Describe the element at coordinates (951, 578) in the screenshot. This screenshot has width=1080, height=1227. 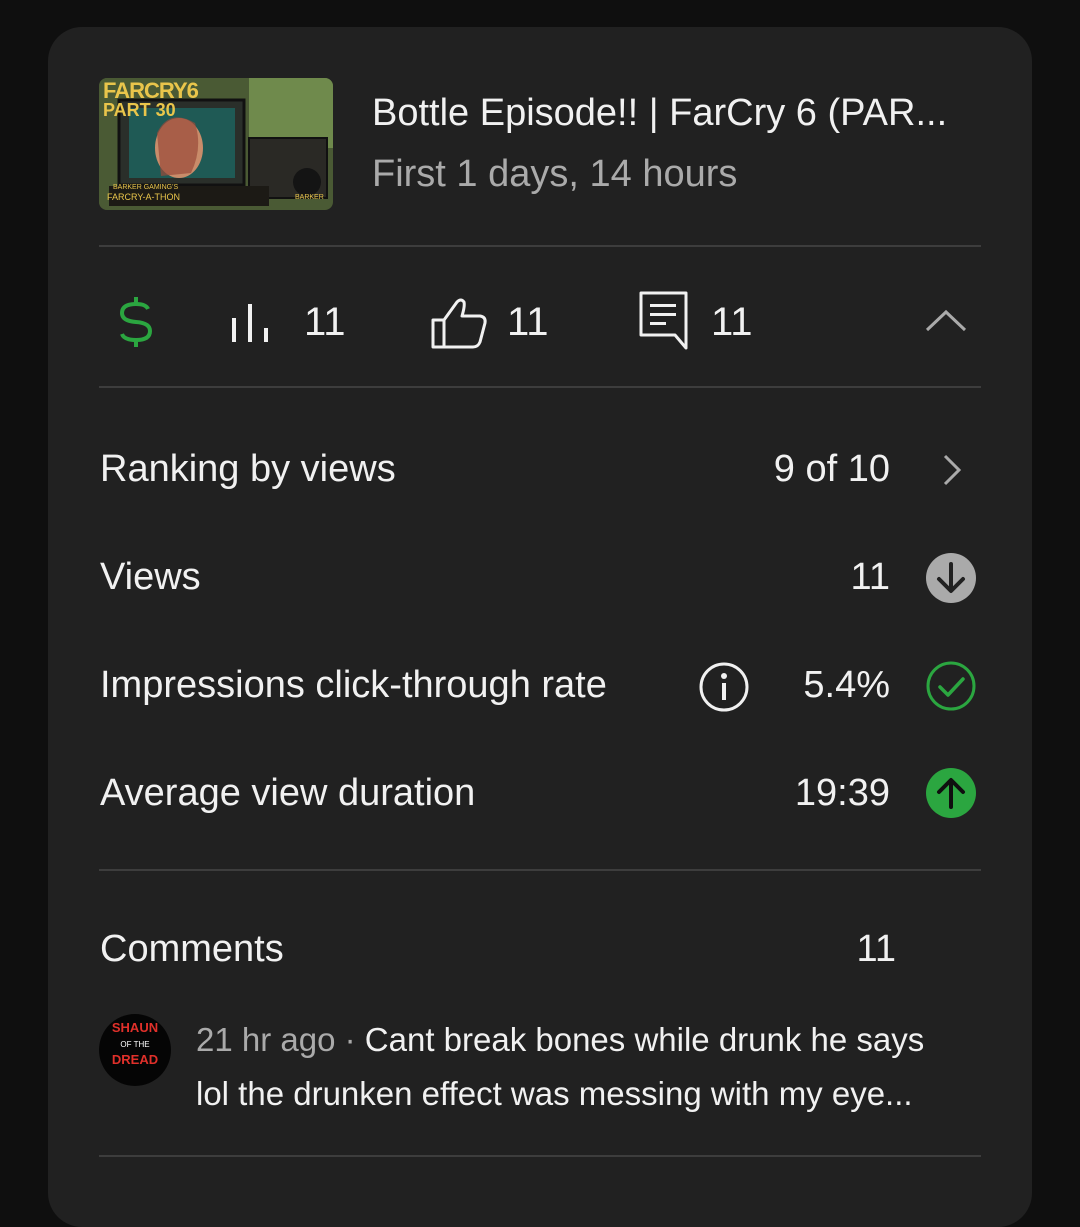
I see `arrow-down-circle-icon` at that location.